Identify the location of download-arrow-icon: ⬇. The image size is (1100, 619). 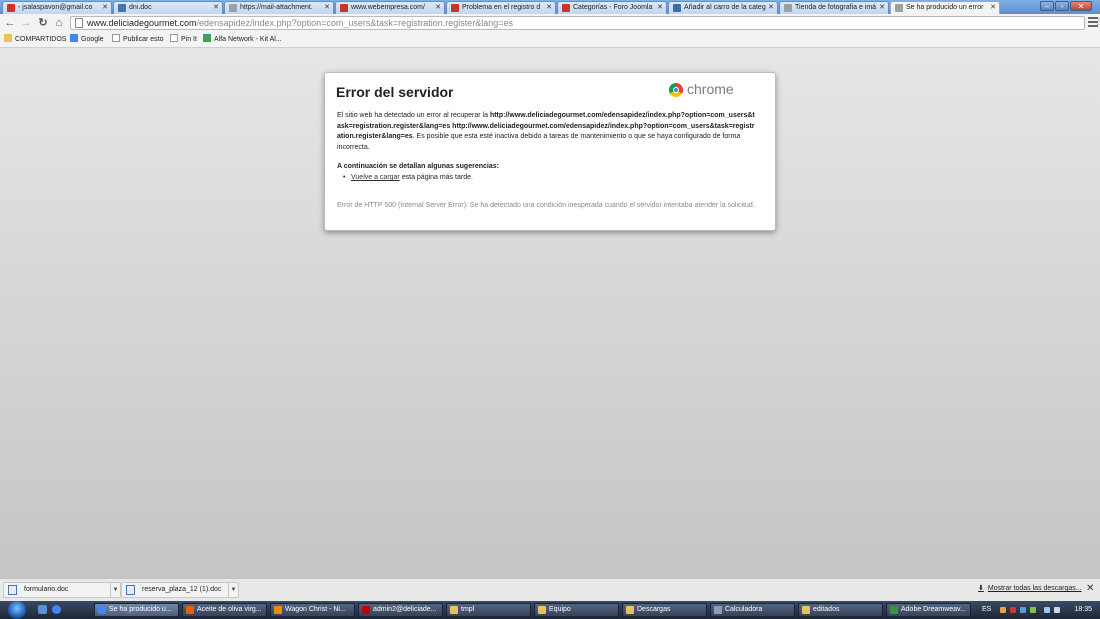
(981, 588).